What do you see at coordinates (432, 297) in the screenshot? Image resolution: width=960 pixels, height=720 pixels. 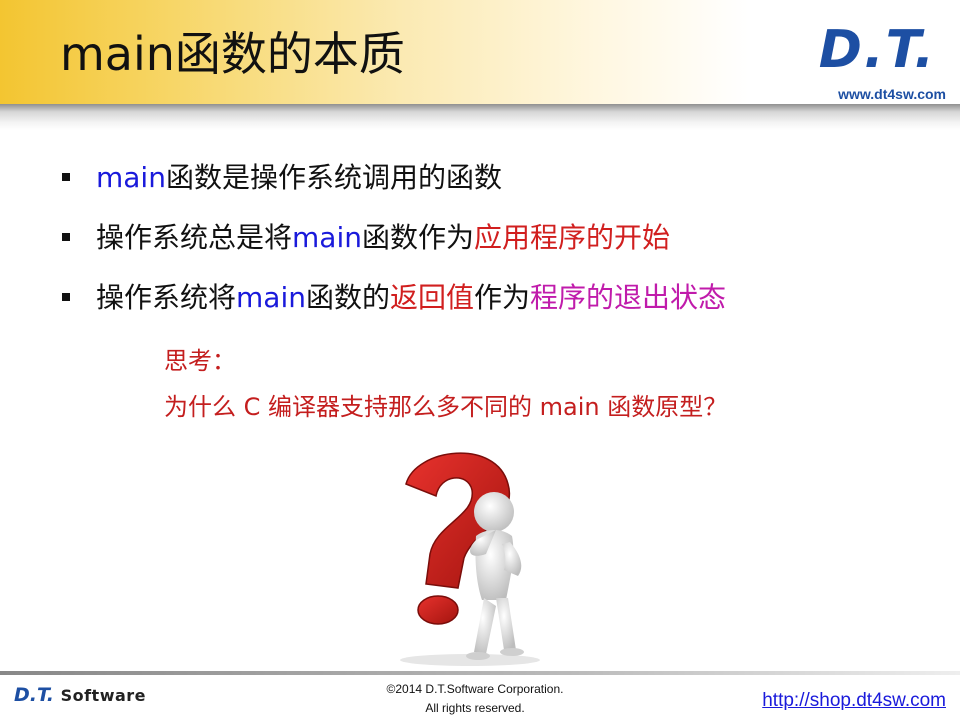 I see `bullet-text-segment: 返回值` at bounding box center [432, 297].